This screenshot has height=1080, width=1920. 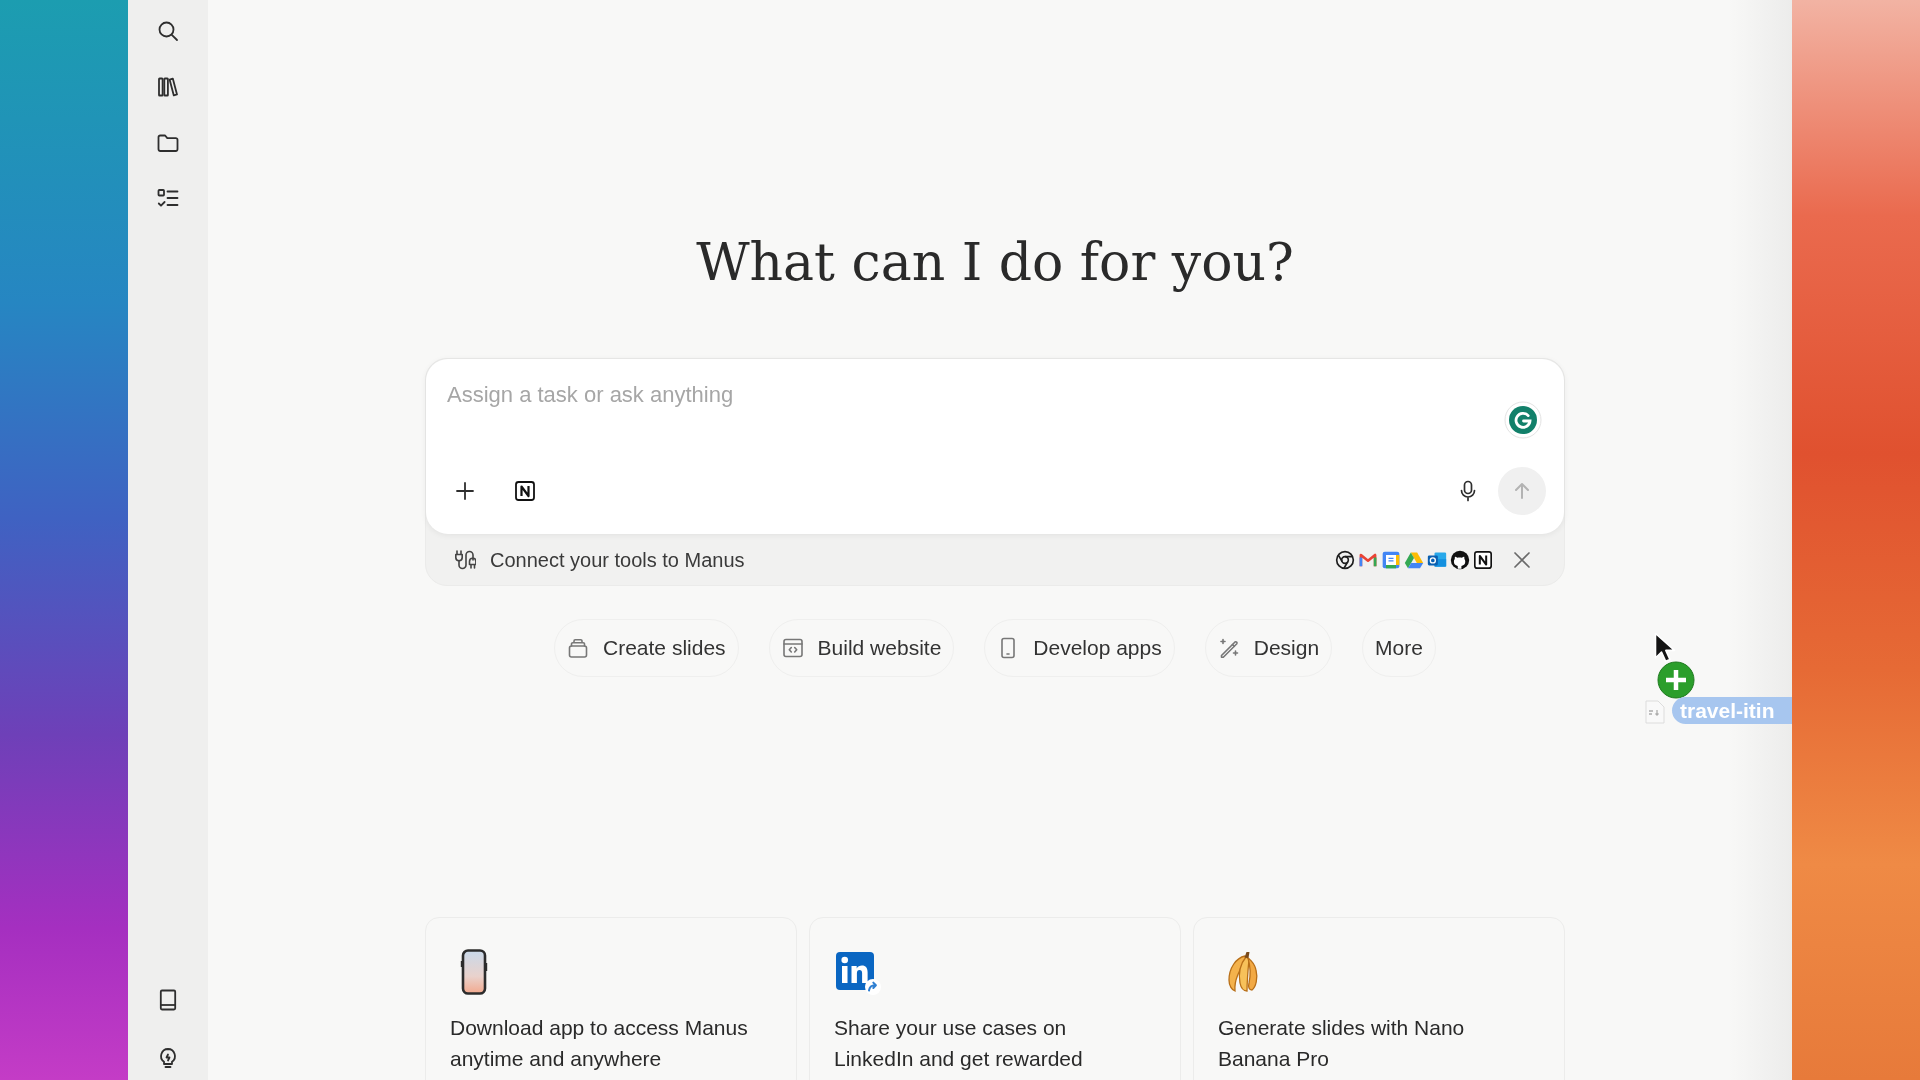 What do you see at coordinates (611, 998) in the screenshot?
I see `suggestion-card: Download app to access Manus anytime and anywhere` at bounding box center [611, 998].